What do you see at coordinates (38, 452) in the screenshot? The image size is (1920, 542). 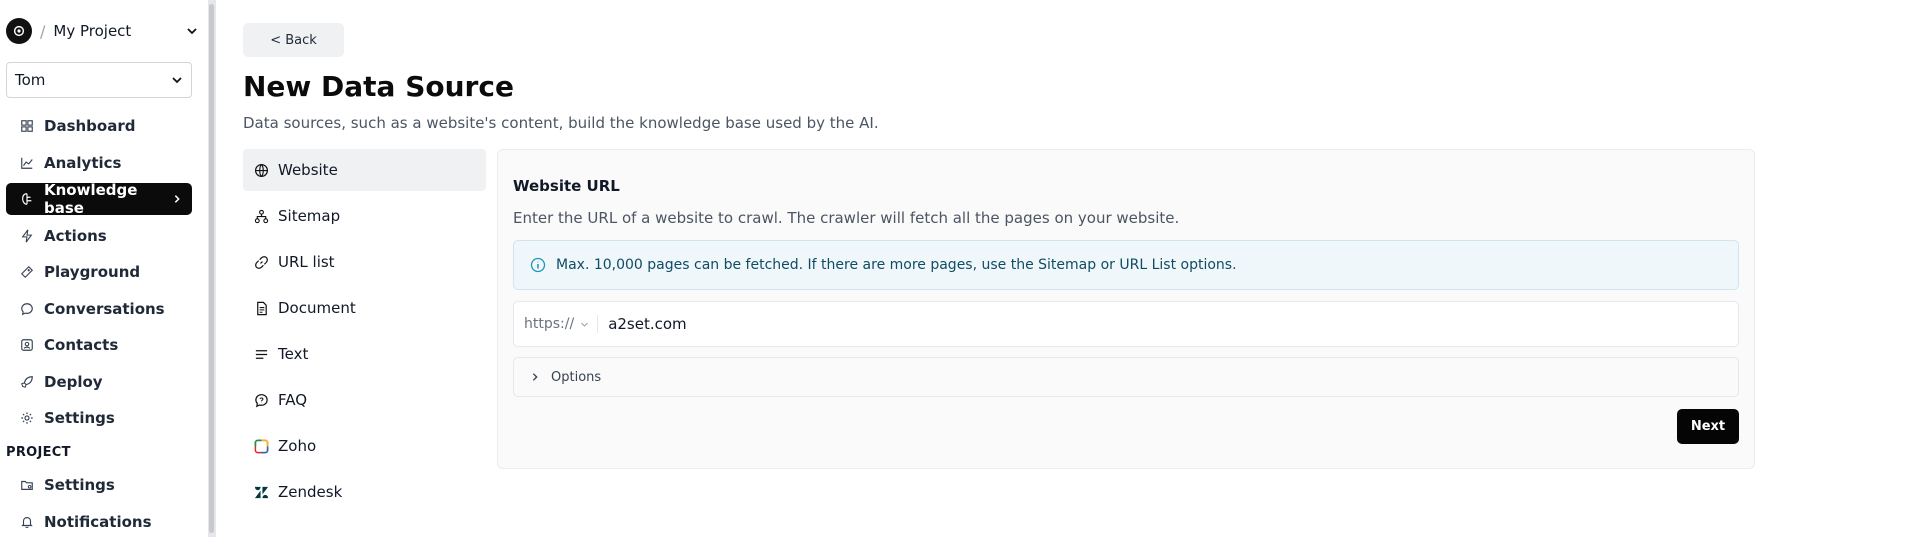 I see `section-label-project: PROJECT` at bounding box center [38, 452].